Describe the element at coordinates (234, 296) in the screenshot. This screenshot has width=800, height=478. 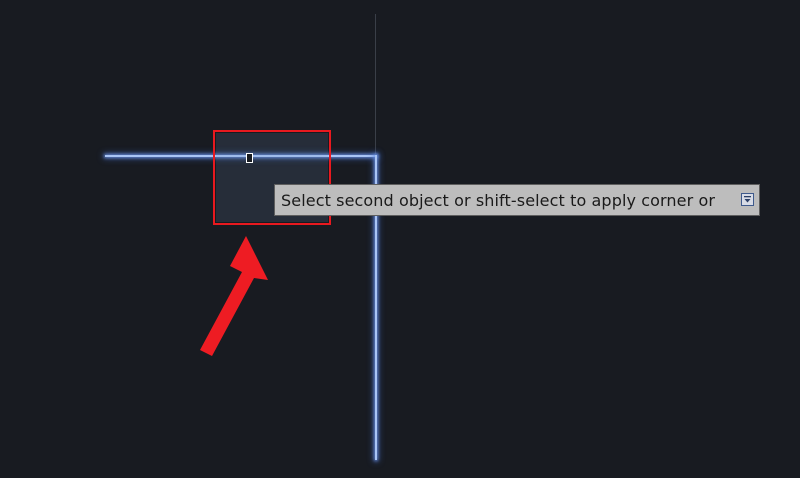
I see `red-arrow-icon` at that location.